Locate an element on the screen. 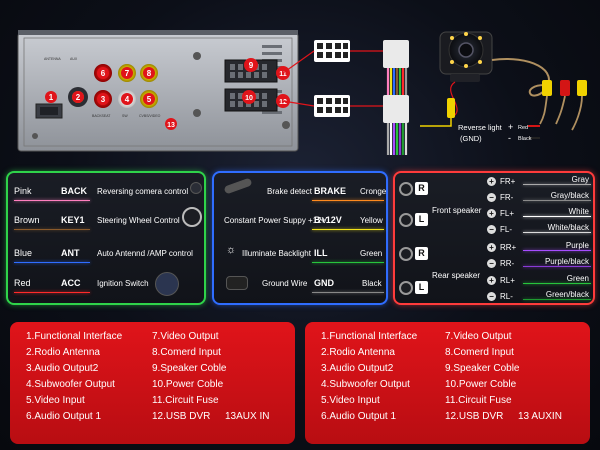 The height and width of the screenshot is (450, 600). battery-icon is located at coordinates (237, 283).